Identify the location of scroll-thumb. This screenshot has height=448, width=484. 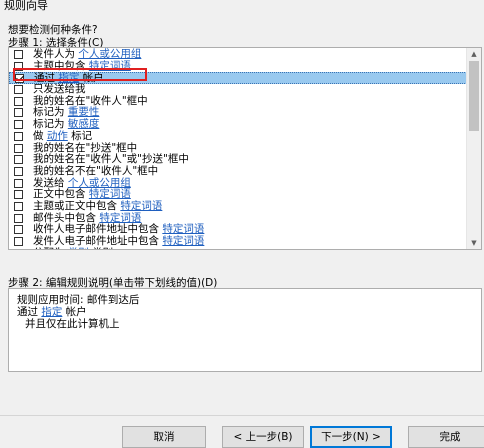
(474, 96).